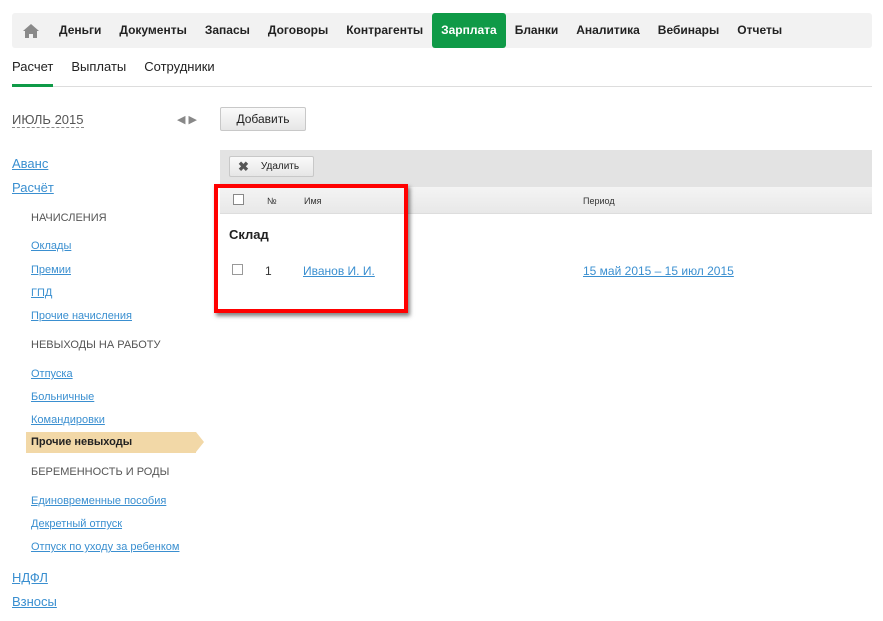  What do you see at coordinates (384, 30) in the screenshot?
I see `nav-kontragenty: Контрагенты` at bounding box center [384, 30].